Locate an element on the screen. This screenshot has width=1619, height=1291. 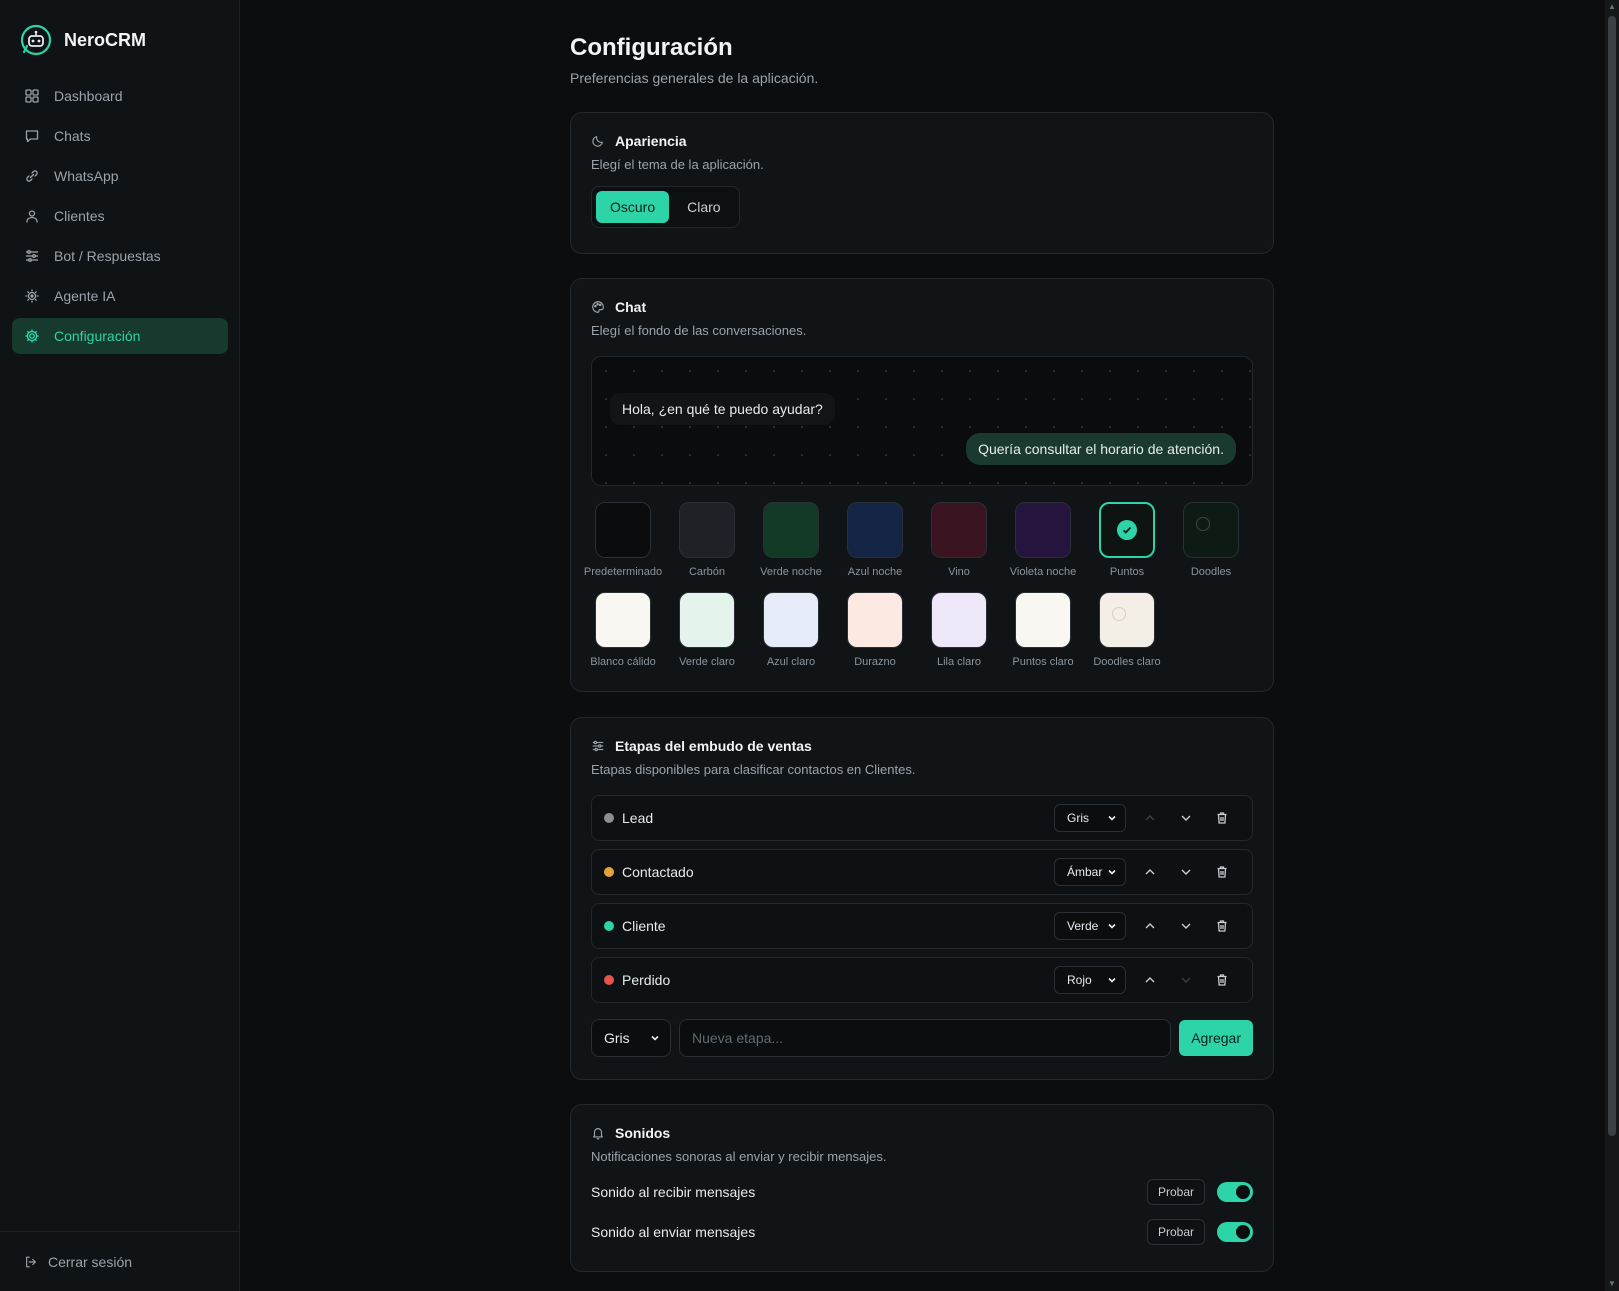
stage-color-value: Gris is located at coordinates (1078, 818).